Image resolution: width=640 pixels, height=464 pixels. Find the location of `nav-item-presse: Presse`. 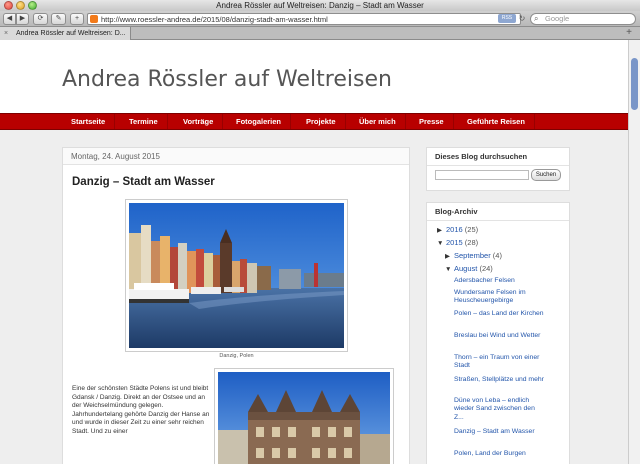

nav-item-presse: Presse is located at coordinates (432, 121).